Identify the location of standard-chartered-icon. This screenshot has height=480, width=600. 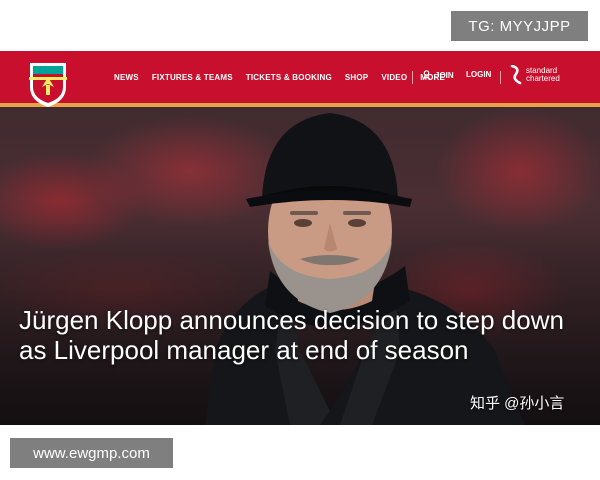
(516, 75).